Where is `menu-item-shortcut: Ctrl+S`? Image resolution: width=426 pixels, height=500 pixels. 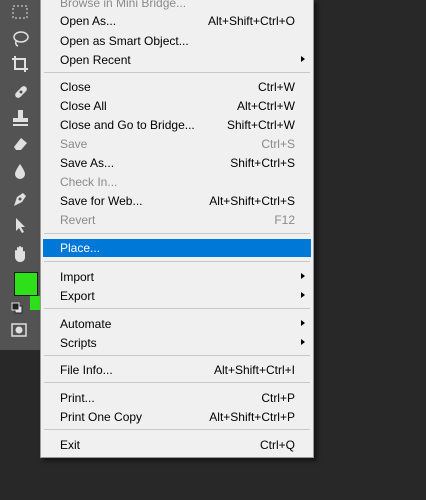 menu-item-shortcut: Ctrl+S is located at coordinates (278, 144).